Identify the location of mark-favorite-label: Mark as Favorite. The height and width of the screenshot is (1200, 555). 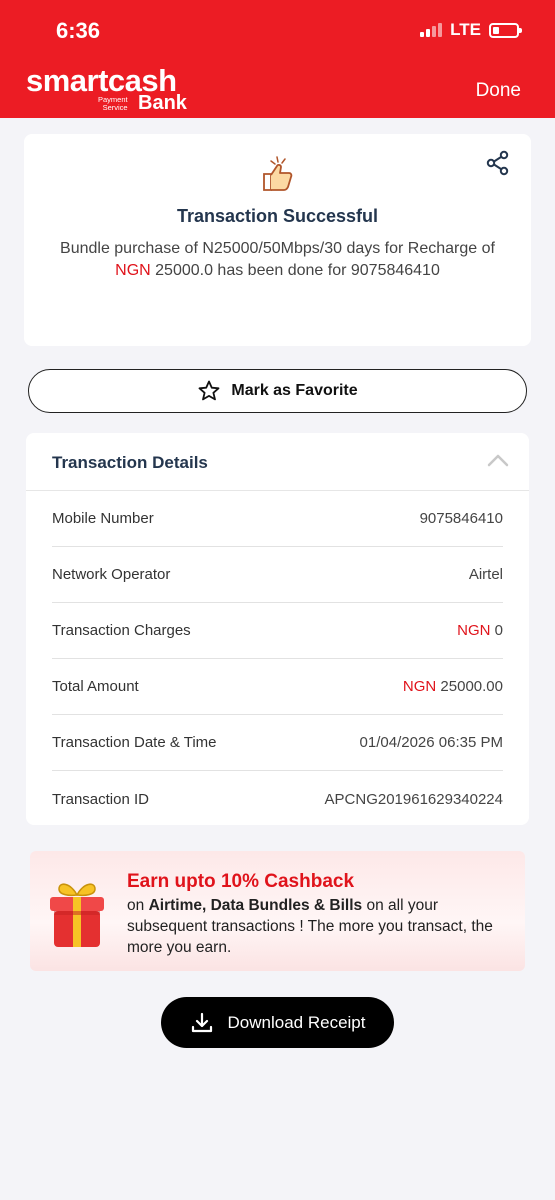
(294, 390).